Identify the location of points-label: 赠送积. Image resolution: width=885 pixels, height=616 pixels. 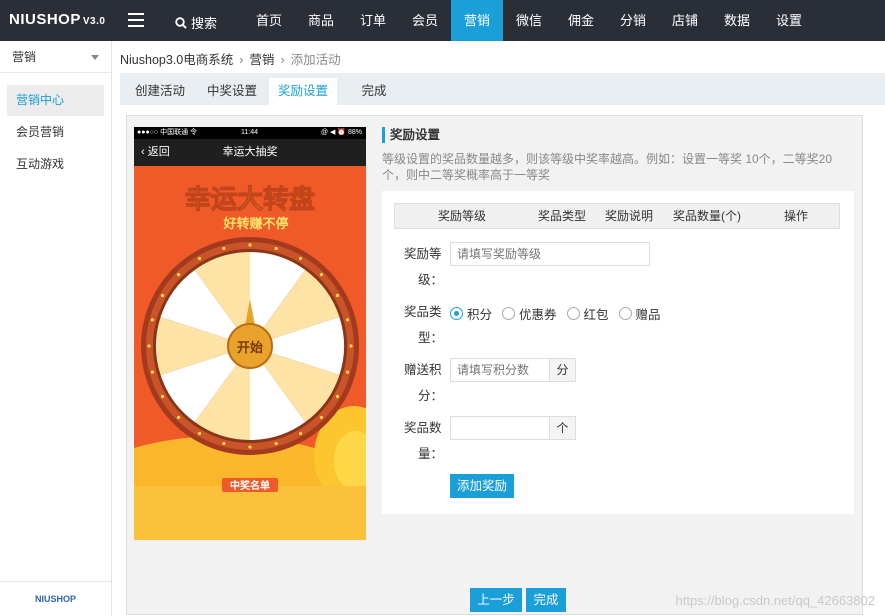
(423, 370).